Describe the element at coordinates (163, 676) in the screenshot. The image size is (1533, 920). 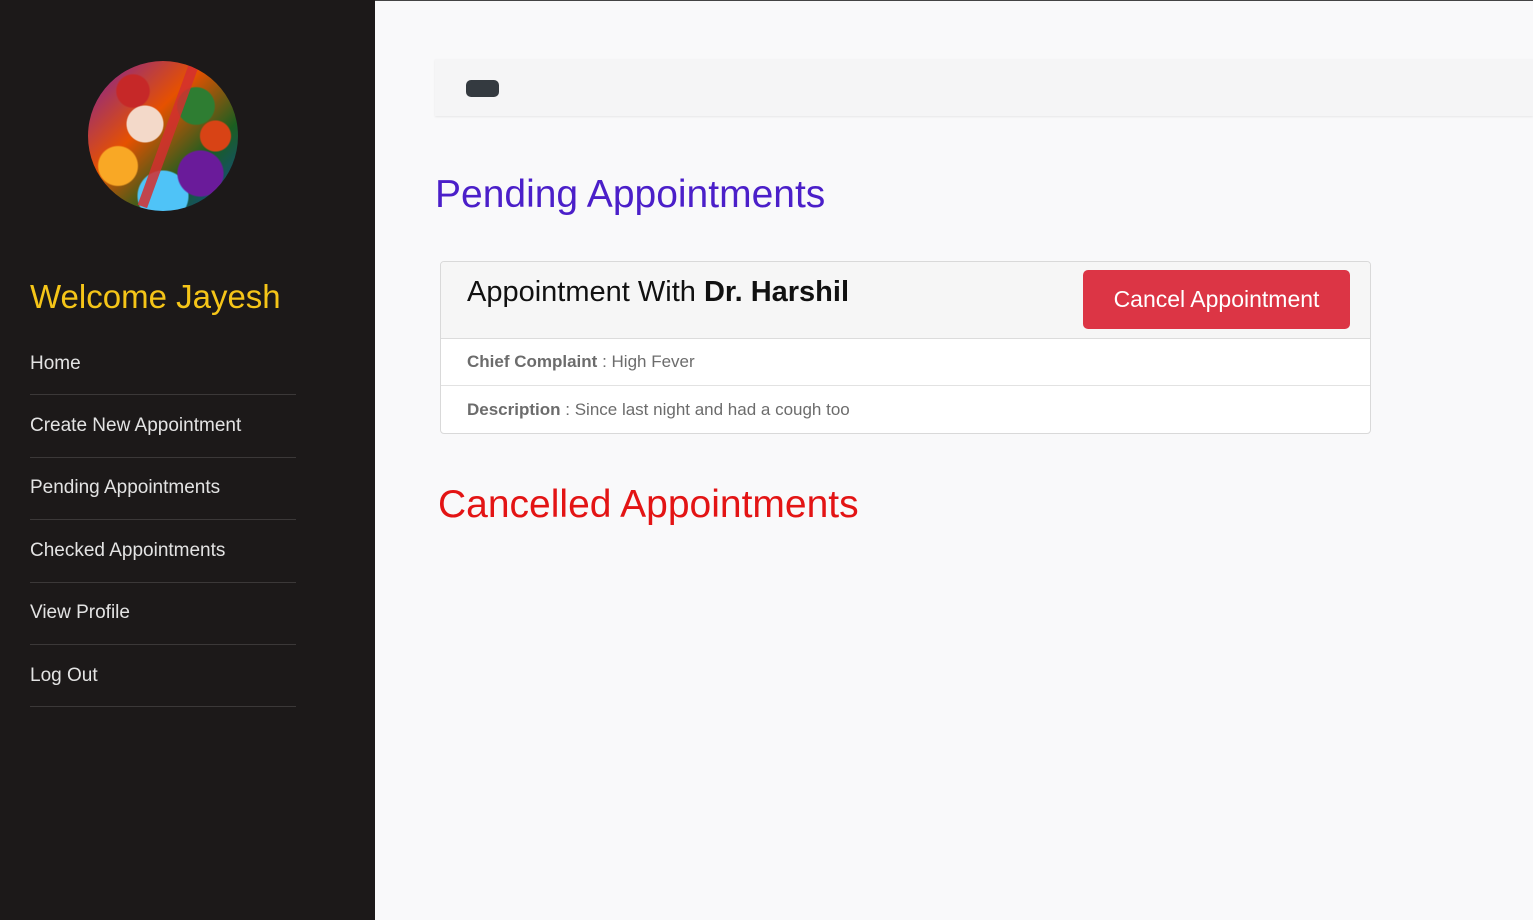
I see `sidebar-item-log-out: Log Out` at that location.